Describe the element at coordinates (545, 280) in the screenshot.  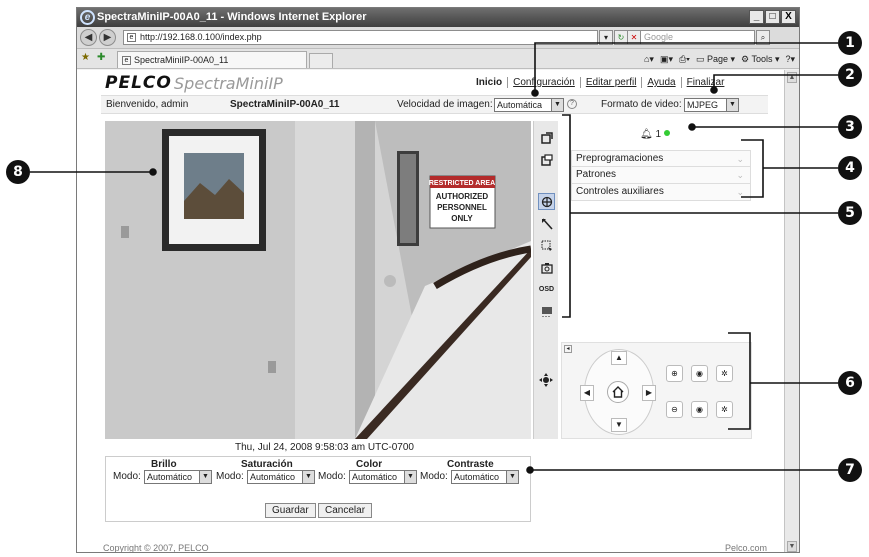
I see `video-toolbar: OSD` at that location.